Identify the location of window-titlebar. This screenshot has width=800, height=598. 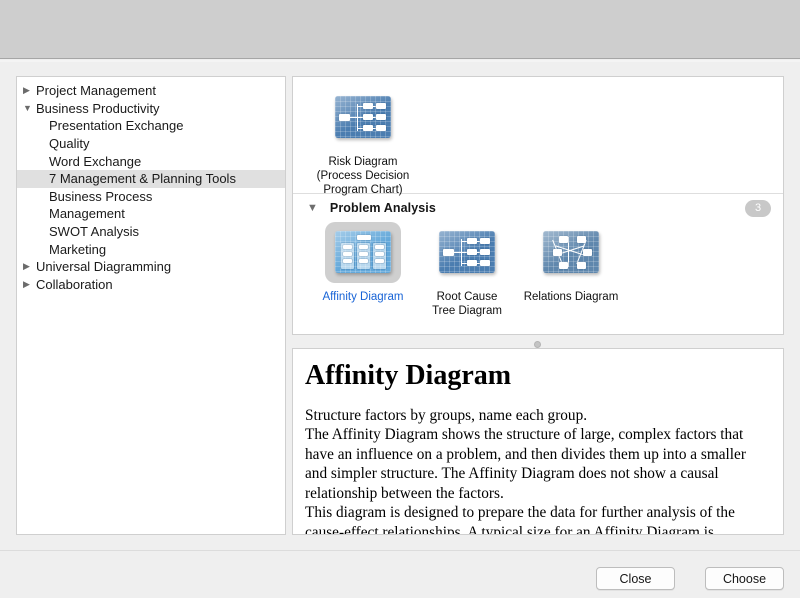
(400, 29).